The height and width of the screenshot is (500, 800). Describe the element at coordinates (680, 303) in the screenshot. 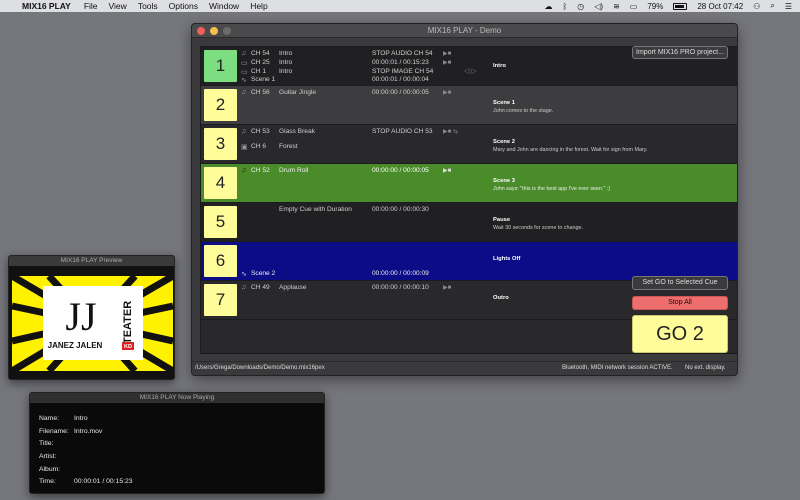

I see `stop-all-button: Stop All` at that location.